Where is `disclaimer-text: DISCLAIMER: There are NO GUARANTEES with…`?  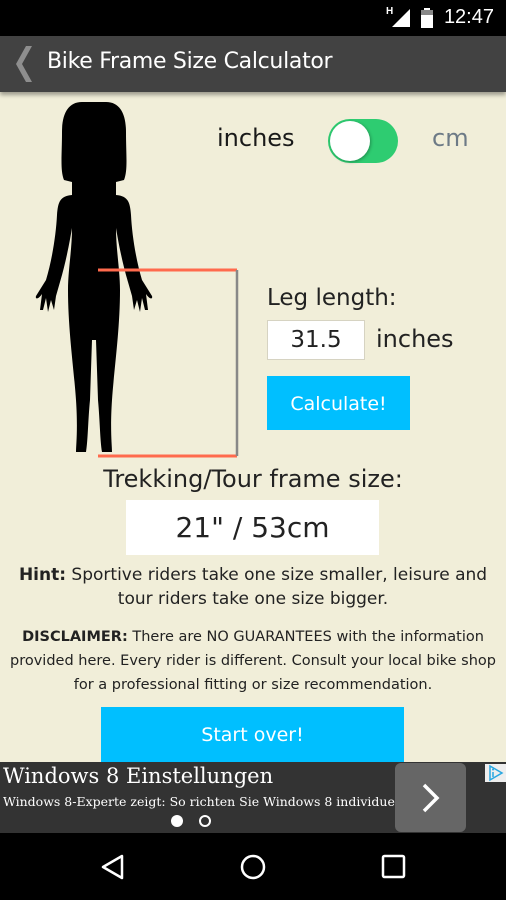 disclaimer-text: DISCLAIMER: There are NO GUARANTEES with… is located at coordinates (253, 661).